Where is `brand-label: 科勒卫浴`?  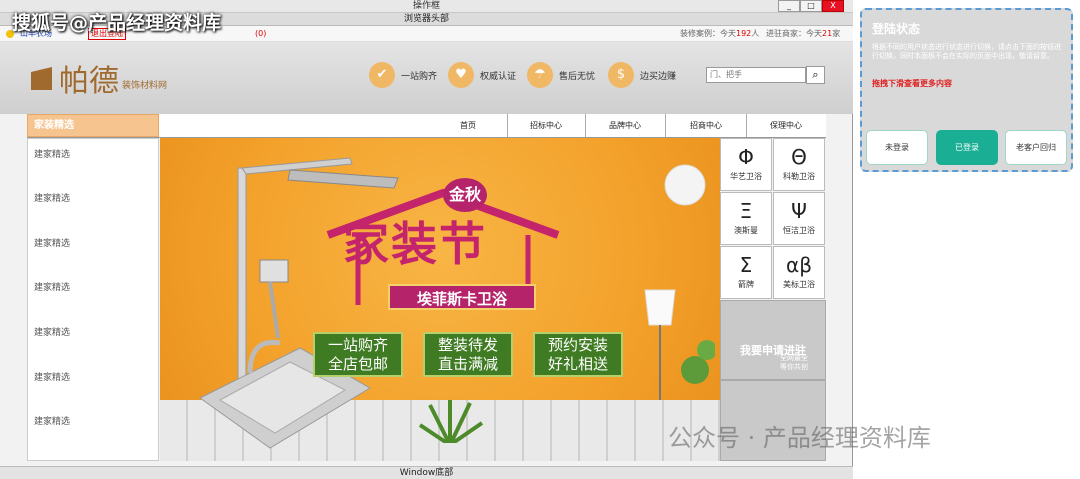
brand-label: 科勒卫浴 is located at coordinates (799, 176).